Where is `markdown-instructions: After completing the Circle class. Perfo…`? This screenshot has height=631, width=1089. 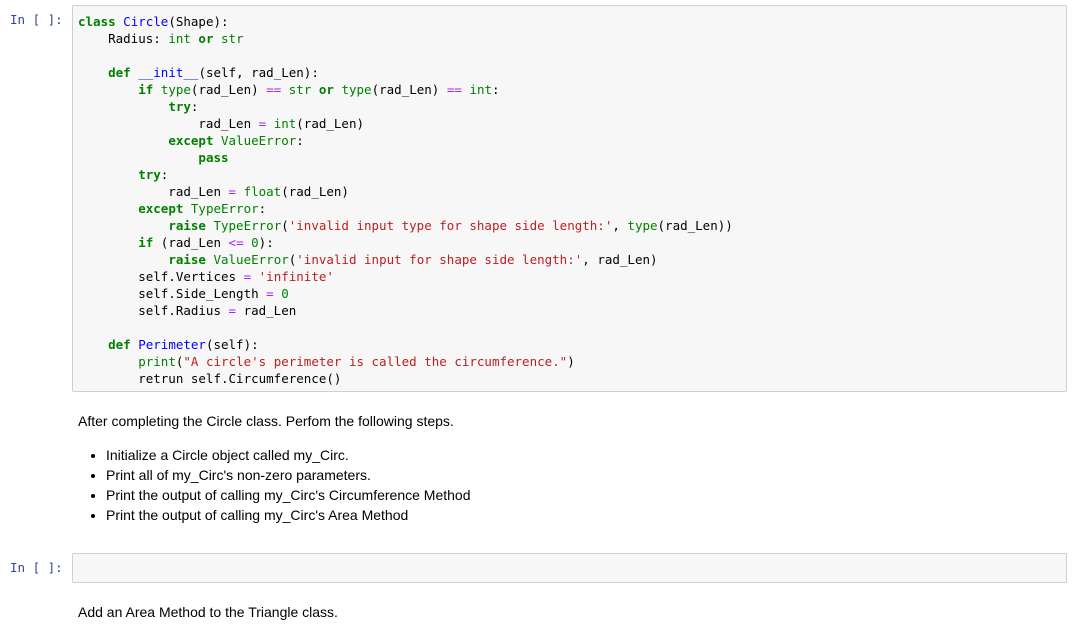
markdown-instructions: After completing the Circle class. Perfo… is located at coordinates (274, 468).